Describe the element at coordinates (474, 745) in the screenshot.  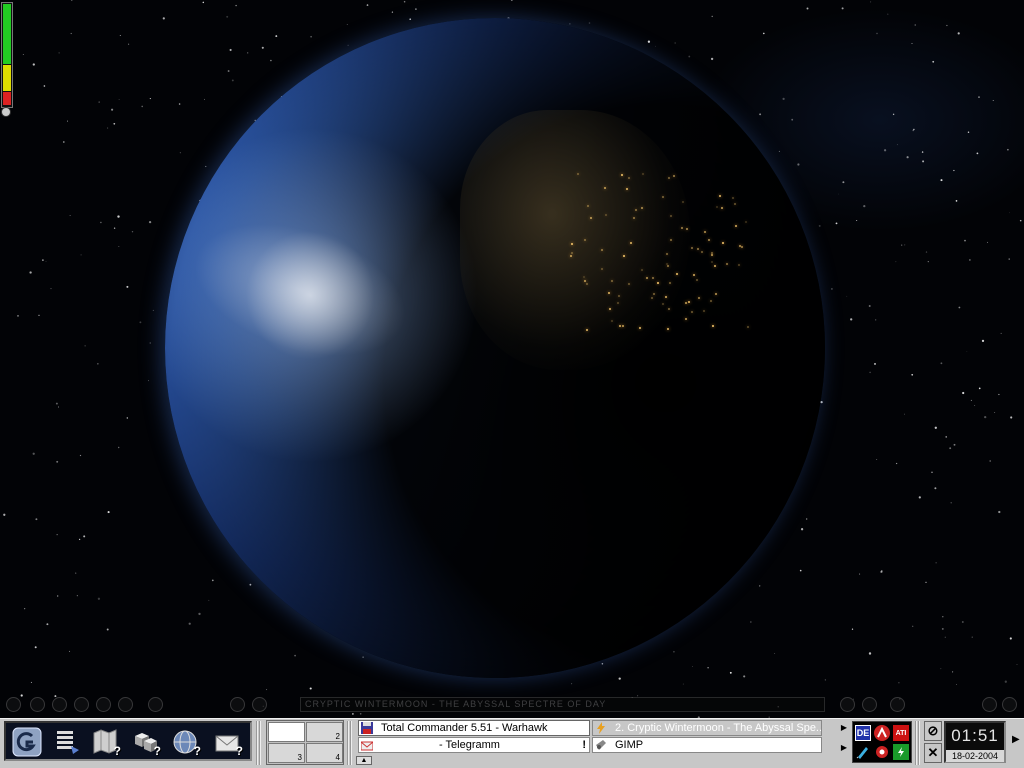
I see `task-button-telegramm: - Telegramm !` at that location.